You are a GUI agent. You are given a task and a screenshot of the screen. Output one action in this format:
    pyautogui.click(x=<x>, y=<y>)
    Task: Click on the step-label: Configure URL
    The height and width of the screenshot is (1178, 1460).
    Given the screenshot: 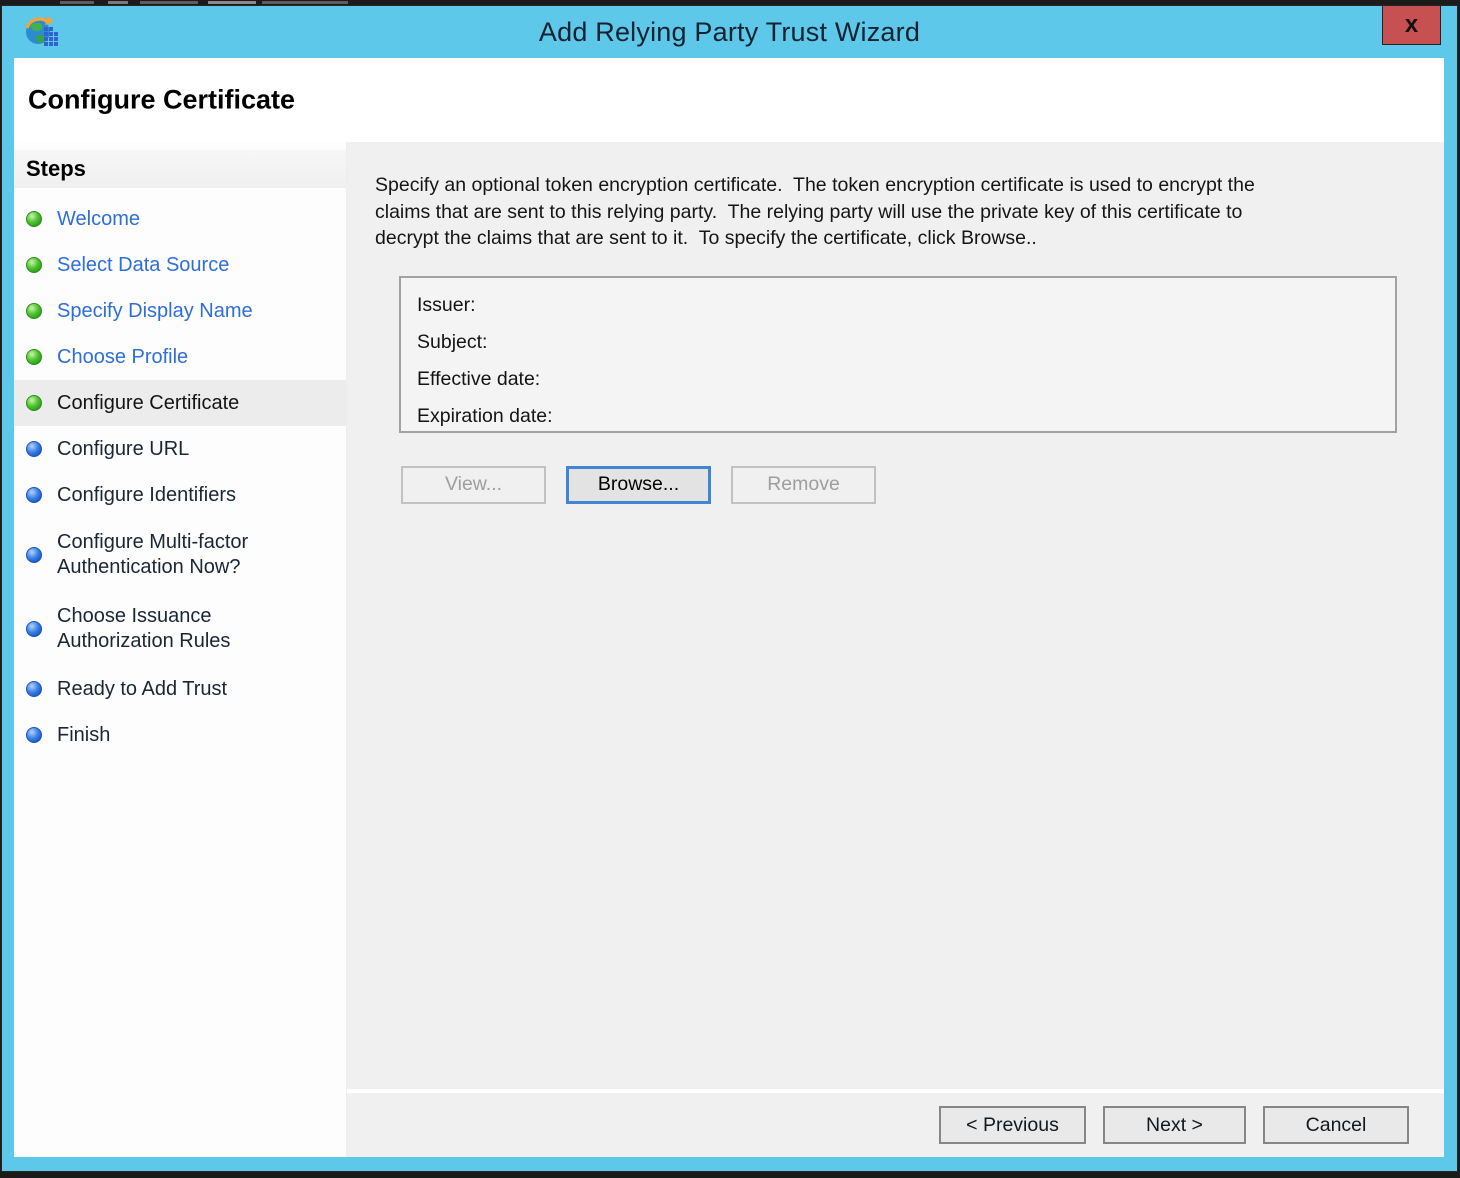 What is the action you would take?
    pyautogui.click(x=123, y=448)
    